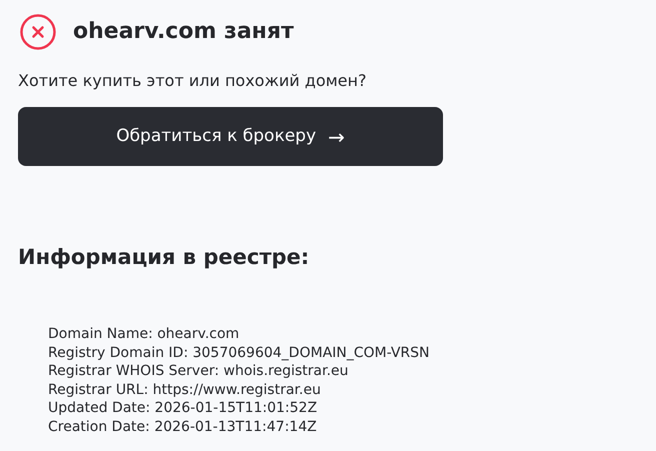 The height and width of the screenshot is (451, 656). Describe the element at coordinates (164, 257) in the screenshot. I see `registry-heading: Информация в реестре:` at that location.